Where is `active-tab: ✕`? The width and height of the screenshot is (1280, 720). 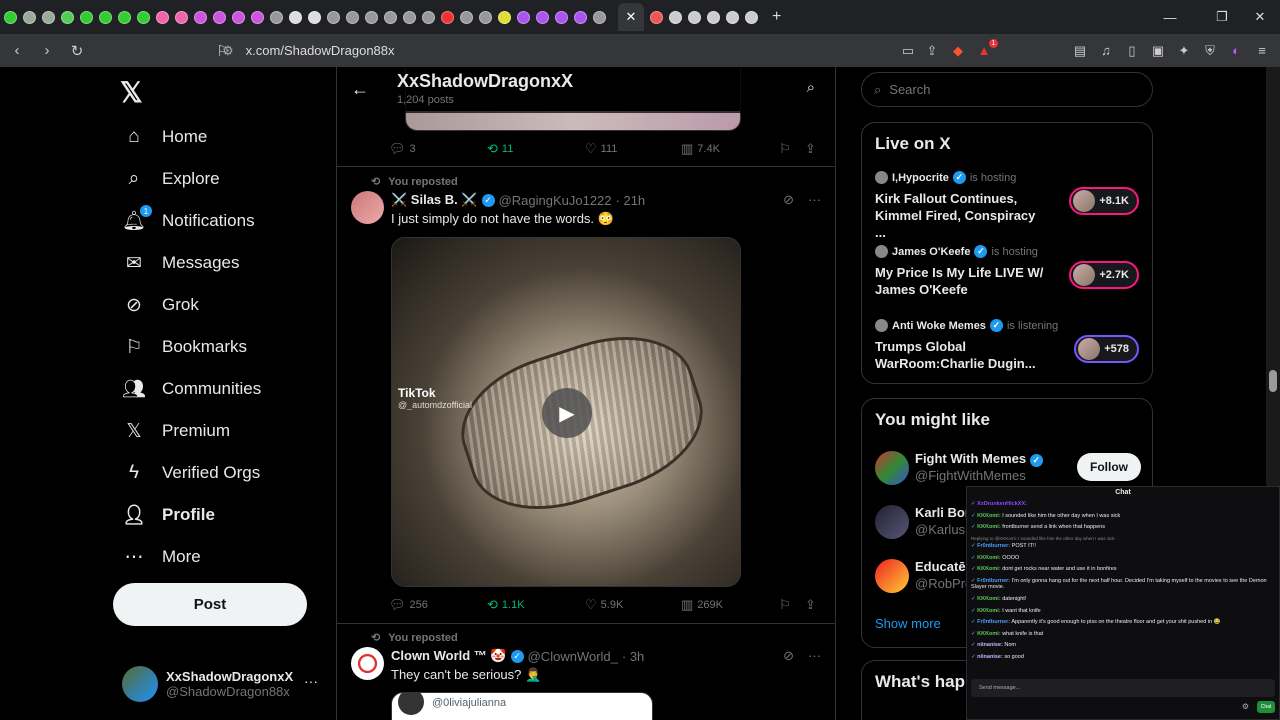 active-tab: ✕ is located at coordinates (631, 17).